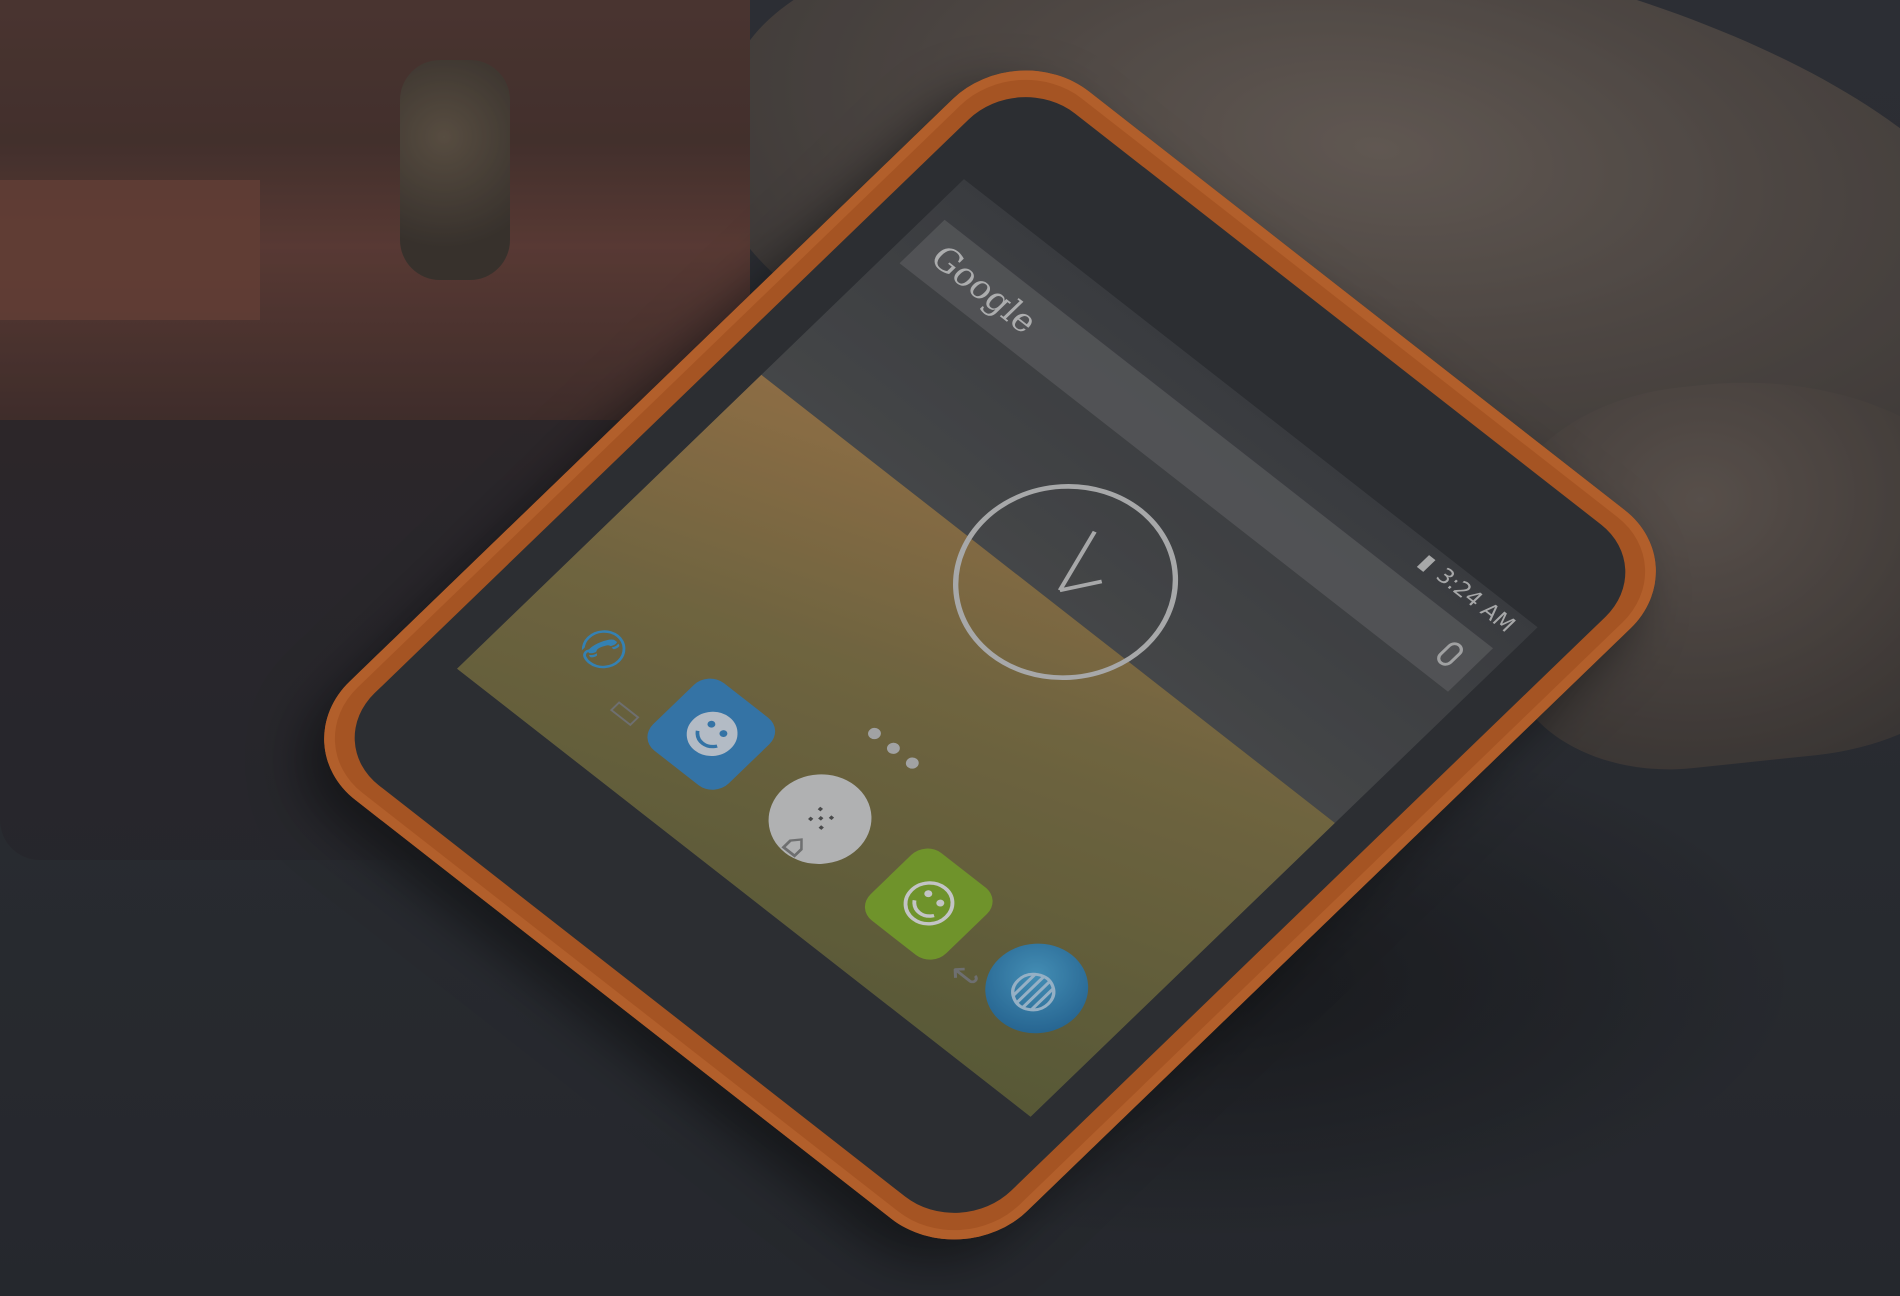 The width and height of the screenshot is (1900, 1296). What do you see at coordinates (626, 712) in the screenshot?
I see `menu-icon: ▭` at bounding box center [626, 712].